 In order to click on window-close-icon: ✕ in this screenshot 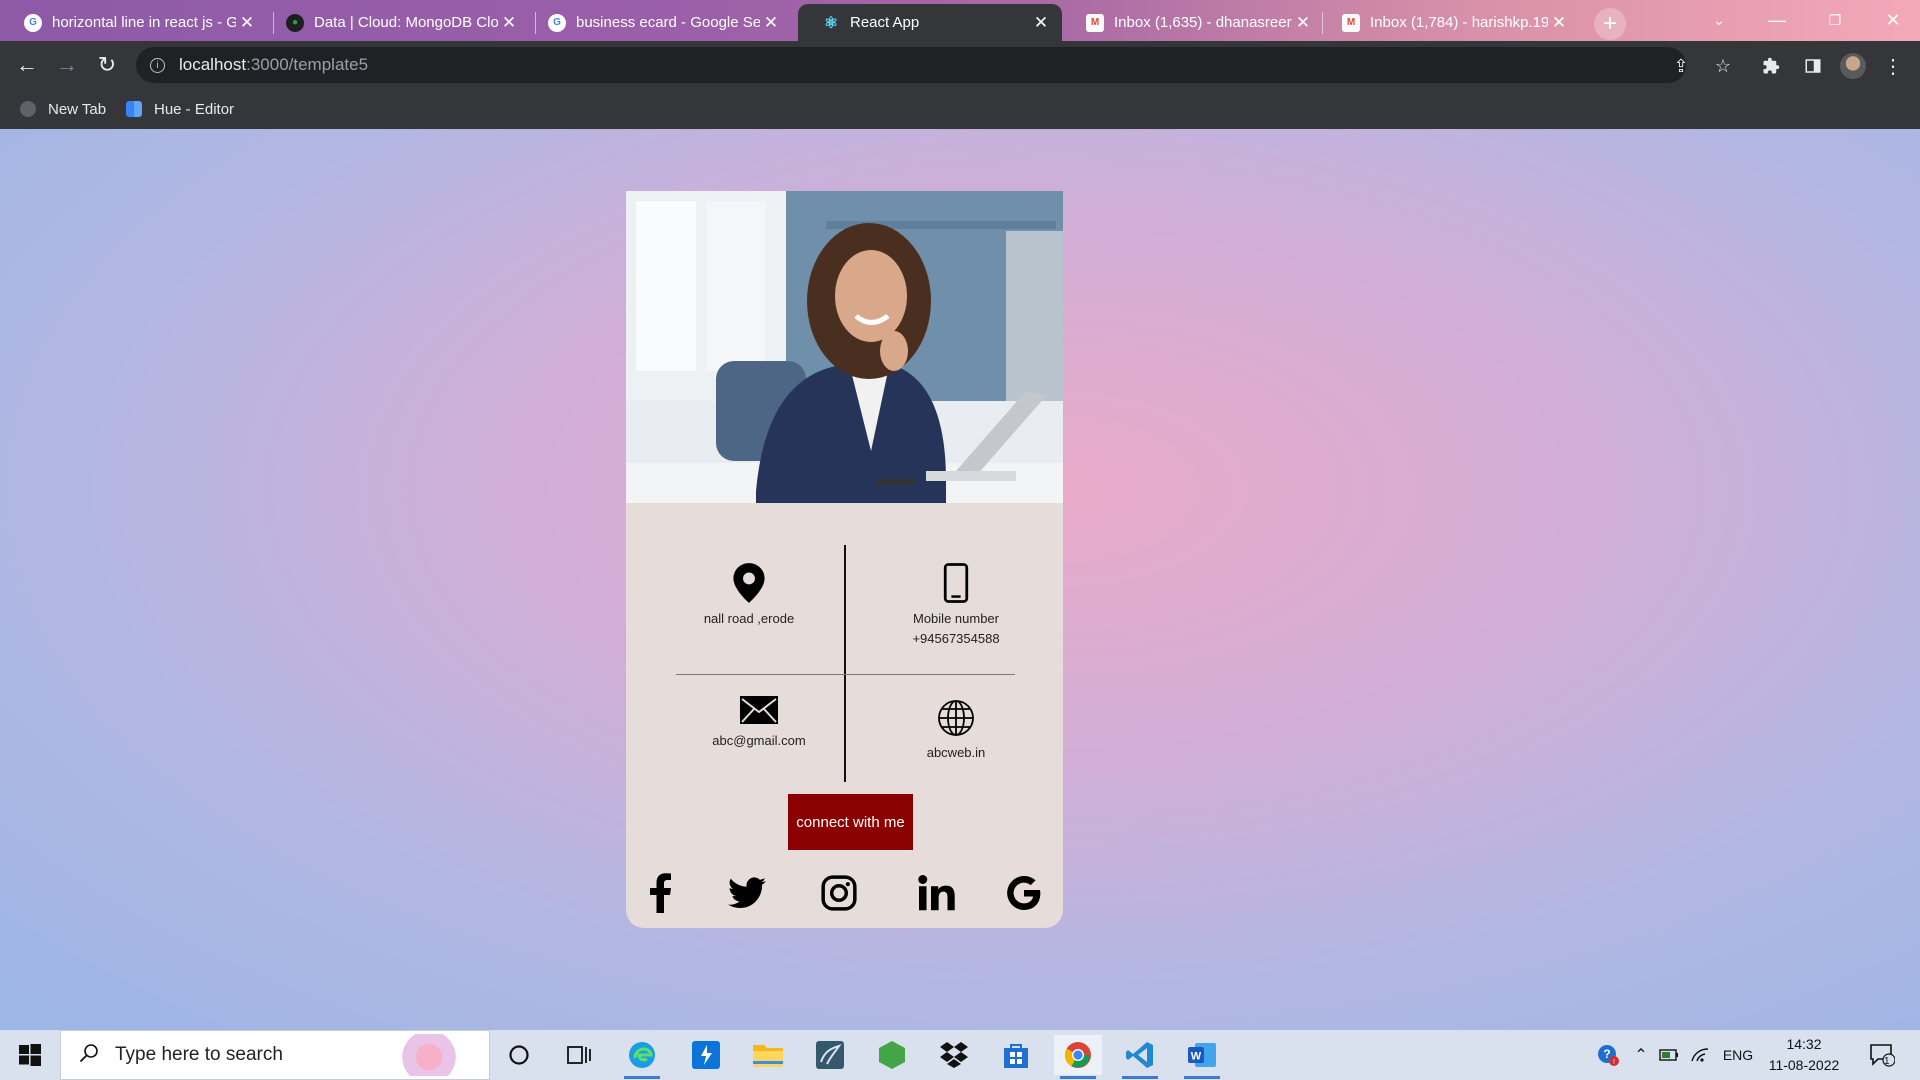, I will do `click(1892, 20)`.